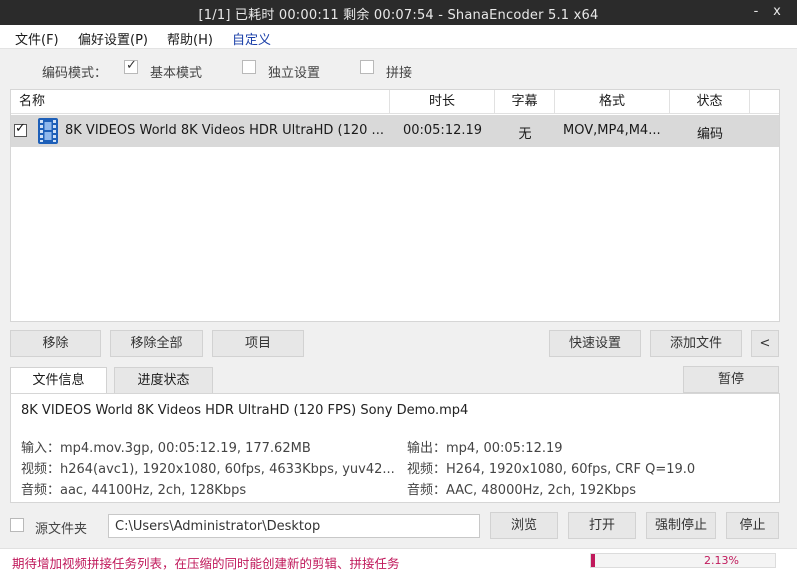 The image size is (797, 571). What do you see at coordinates (595, 343) in the screenshot?
I see `quick-settings-button: 快速设置` at bounding box center [595, 343].